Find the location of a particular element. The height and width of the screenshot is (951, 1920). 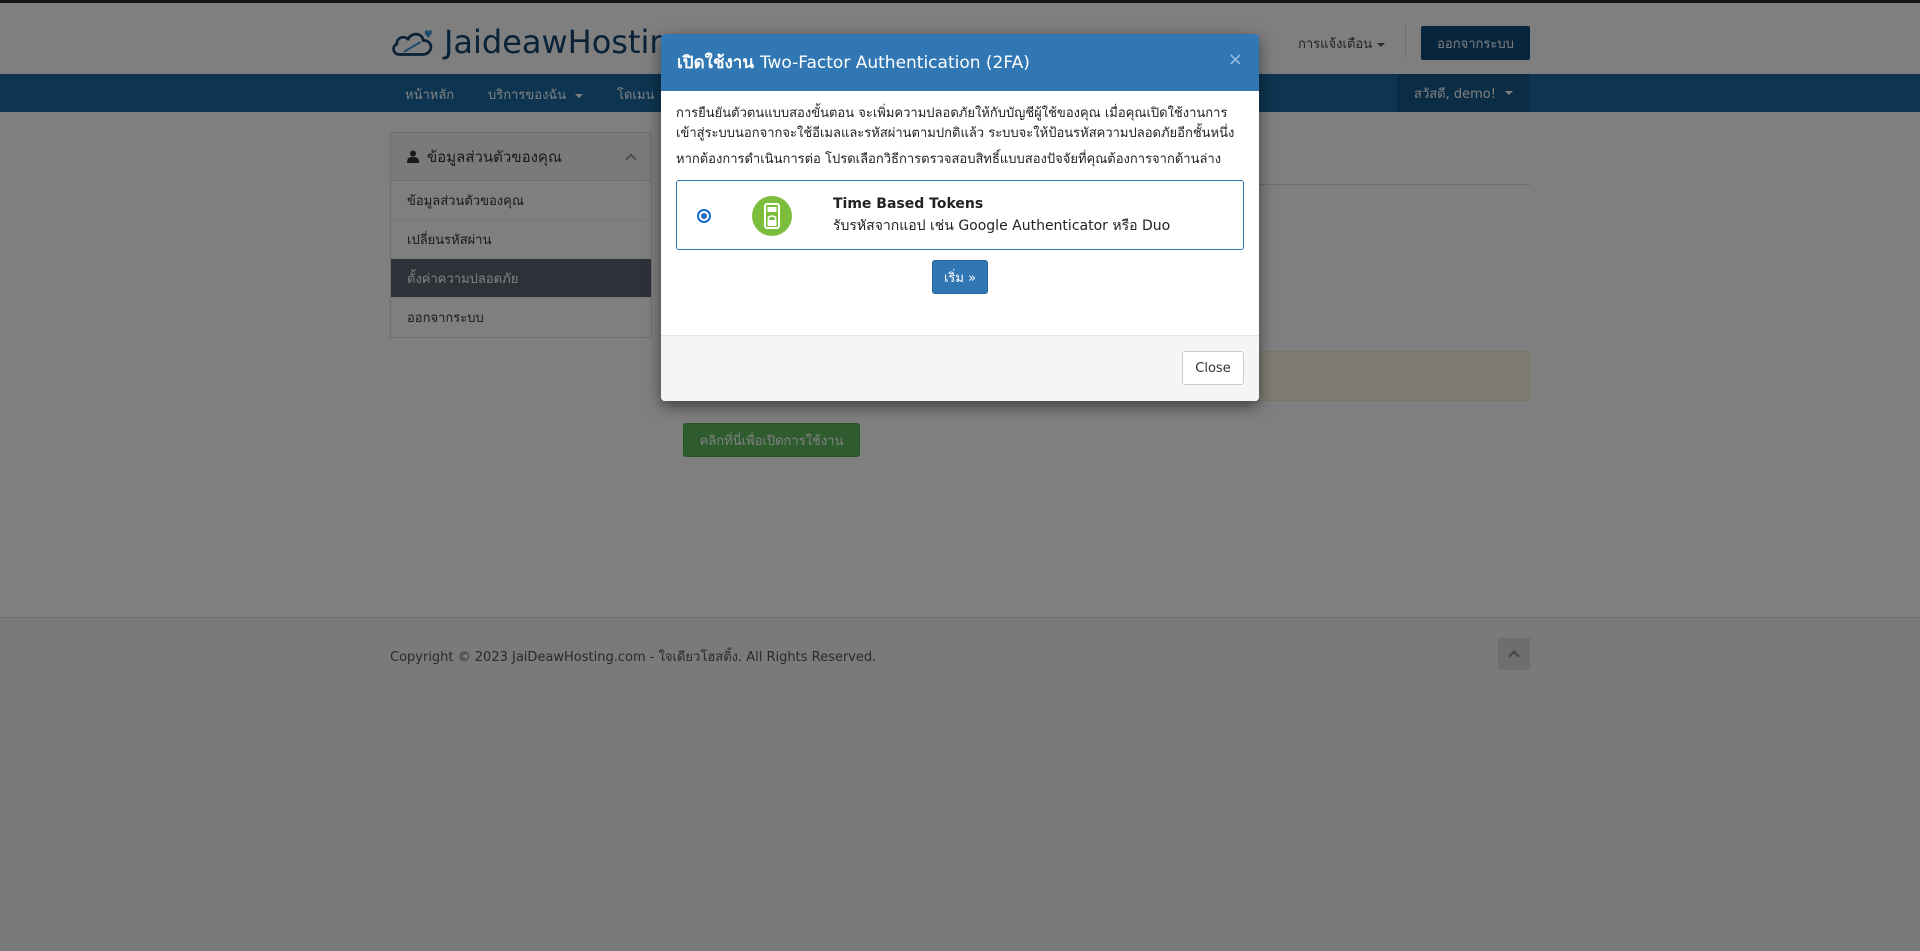

close-button: Close is located at coordinates (1213, 368).